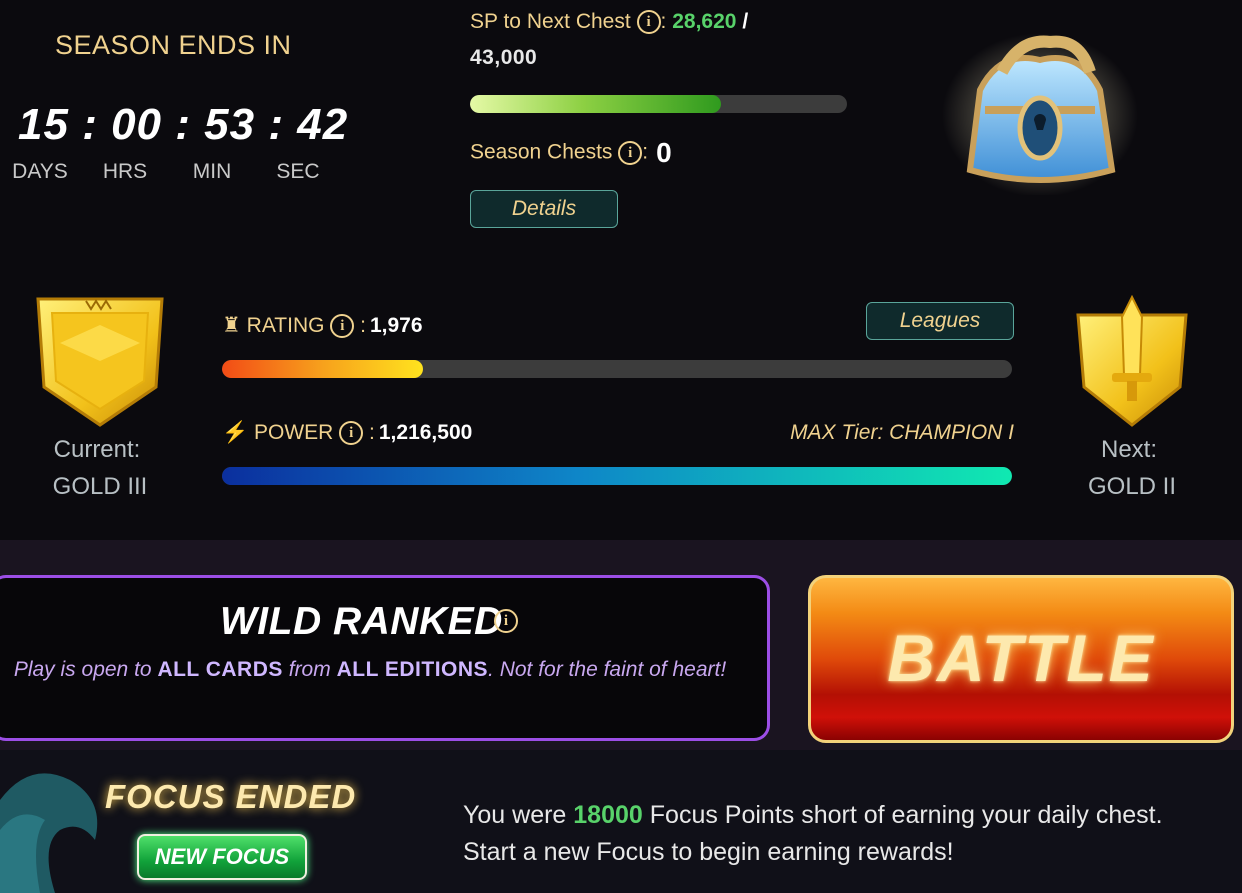 Image resolution: width=1242 pixels, height=893 pixels. What do you see at coordinates (1021, 658) in the screenshot?
I see `battle-button-label: BATTLE` at bounding box center [1021, 658].